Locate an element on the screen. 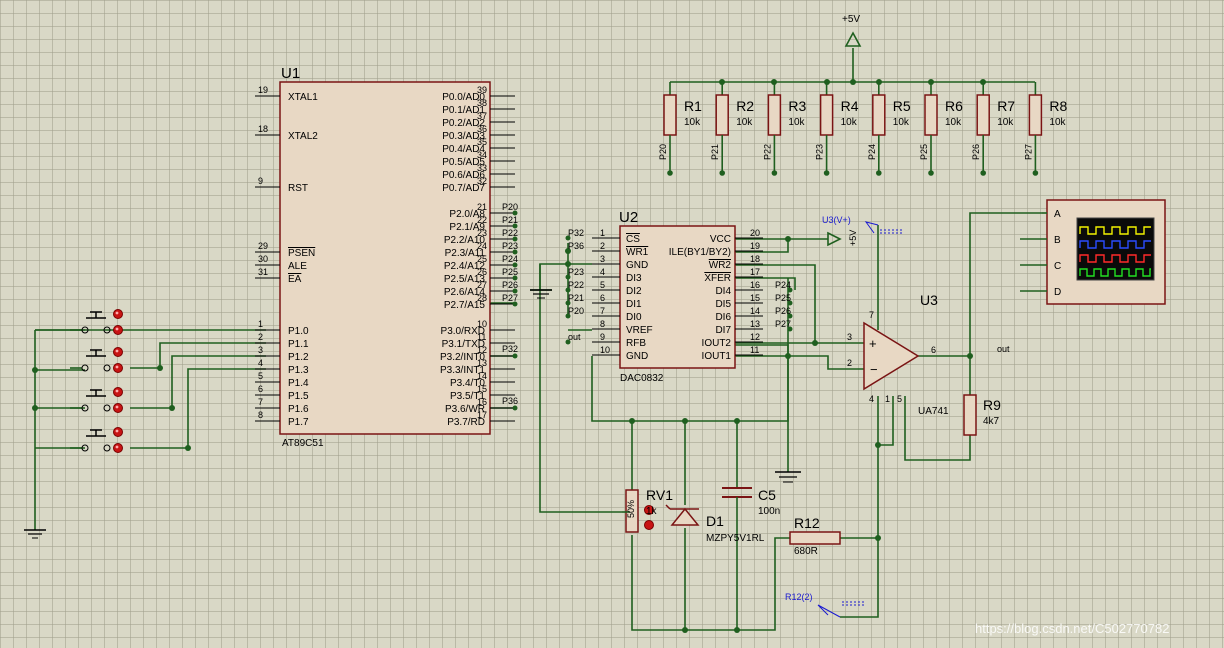 The height and width of the screenshot is (648, 1224). u1-pin-number: 8 is located at coordinates (260, 415).